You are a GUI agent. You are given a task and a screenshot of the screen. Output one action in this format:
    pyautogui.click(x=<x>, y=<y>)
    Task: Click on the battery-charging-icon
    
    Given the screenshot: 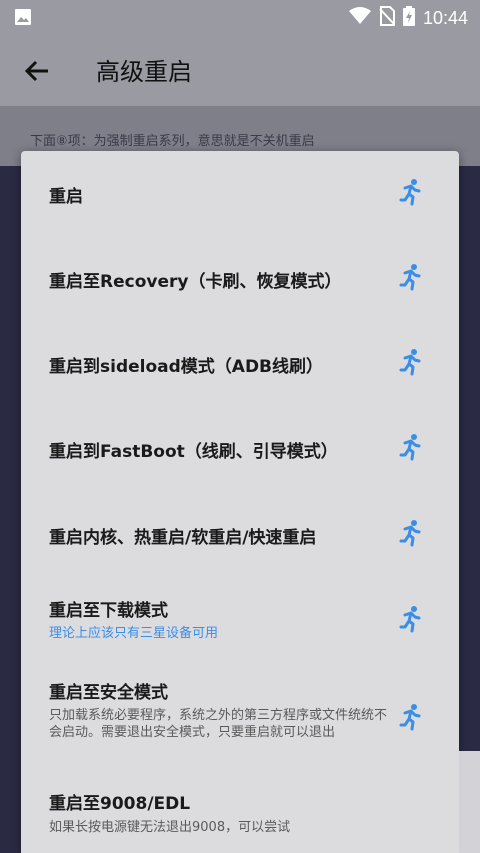 What is the action you would take?
    pyautogui.click(x=408, y=18)
    